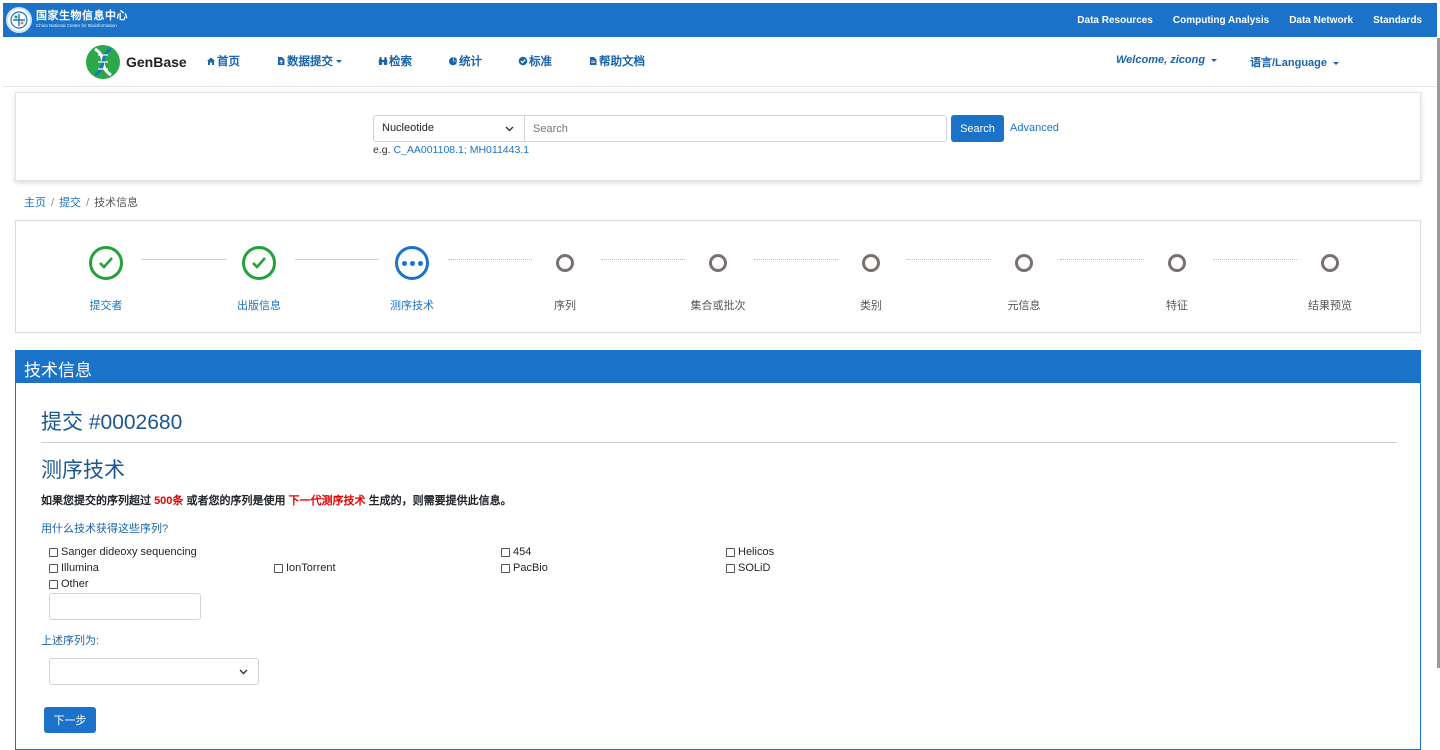 This screenshot has width=1440, height=750. I want to click on org-emblem-icon, so click(19, 20).